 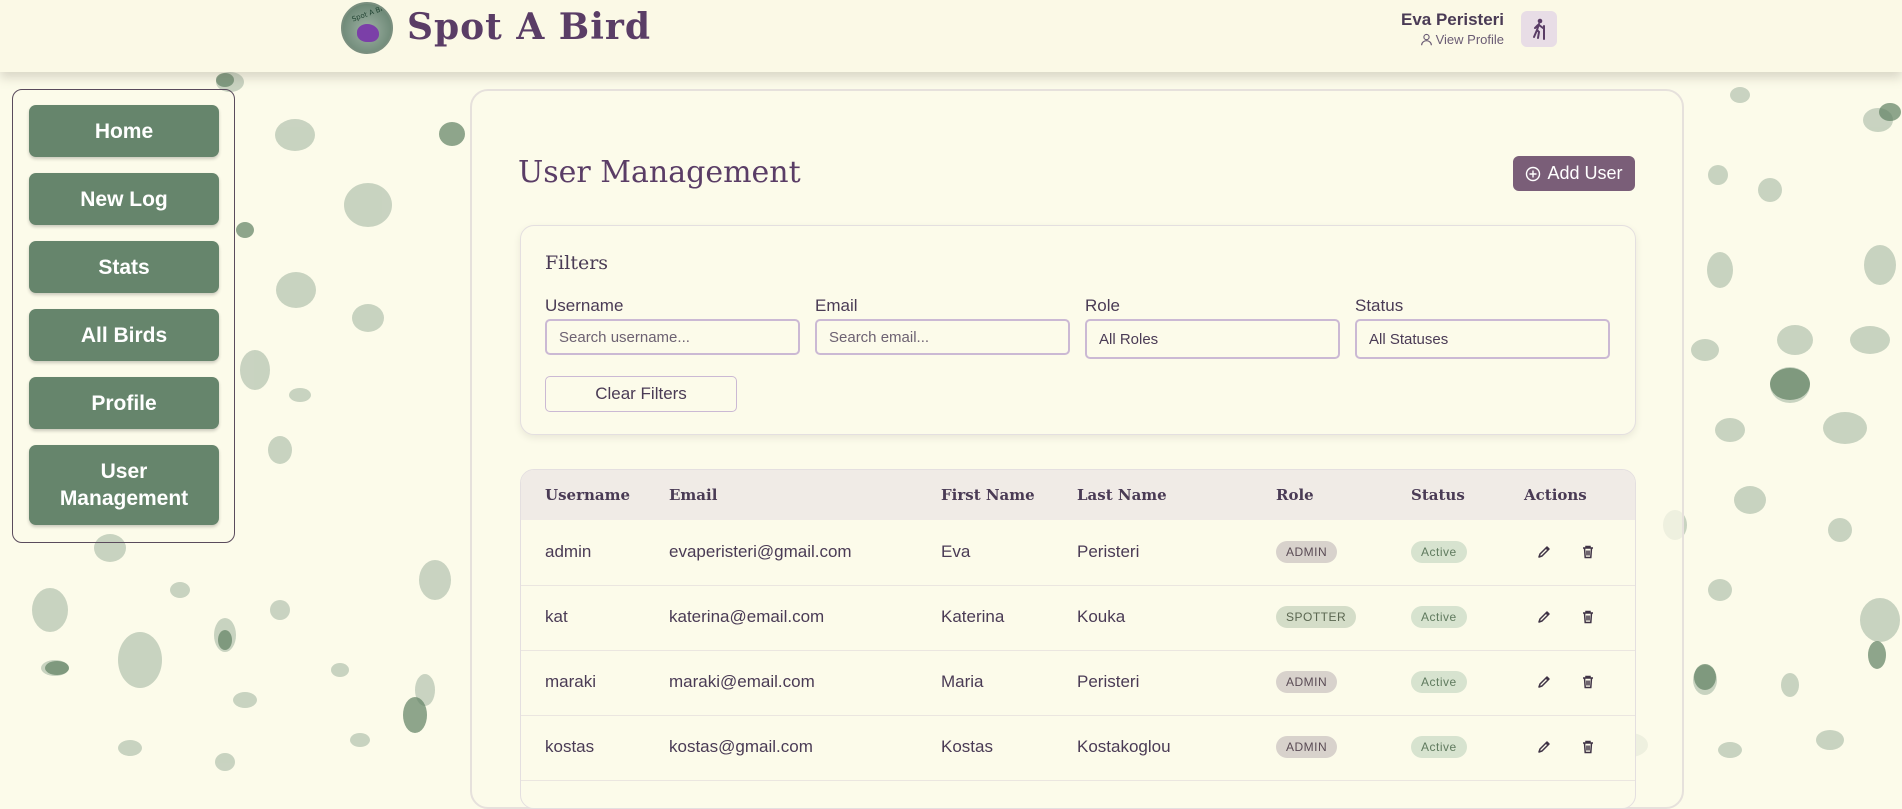 I want to click on person-icon, so click(x=1426, y=39).